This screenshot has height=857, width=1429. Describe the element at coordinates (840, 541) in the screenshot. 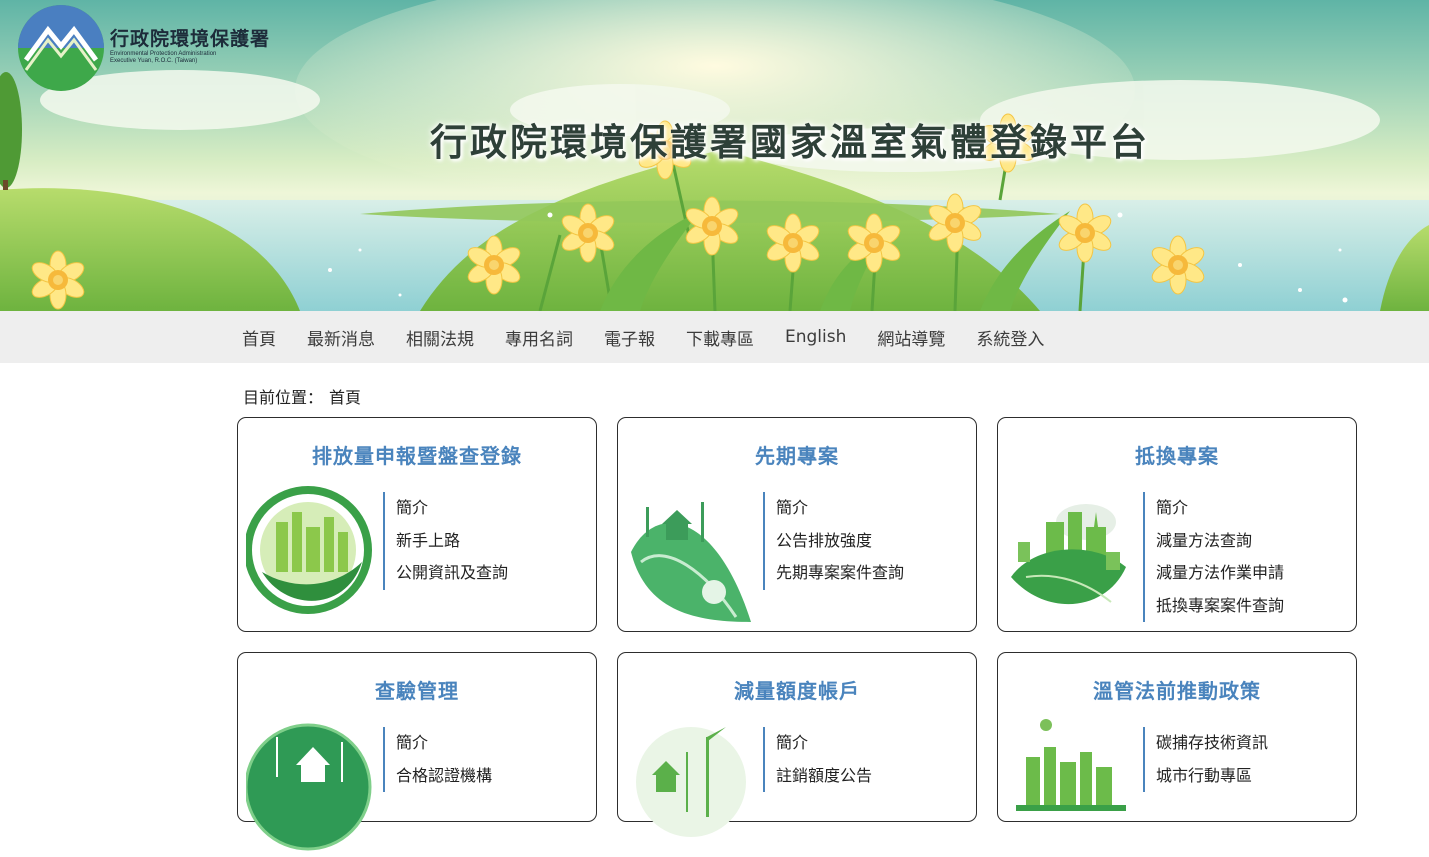

I see `link-emission-intensity: 公告排放強度` at that location.